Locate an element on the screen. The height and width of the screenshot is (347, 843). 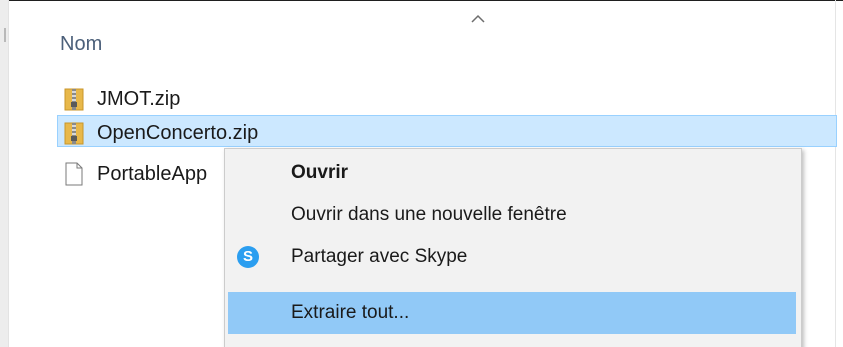
file-row-openconcerto: OpenConcerto.zip is located at coordinates (447, 131).